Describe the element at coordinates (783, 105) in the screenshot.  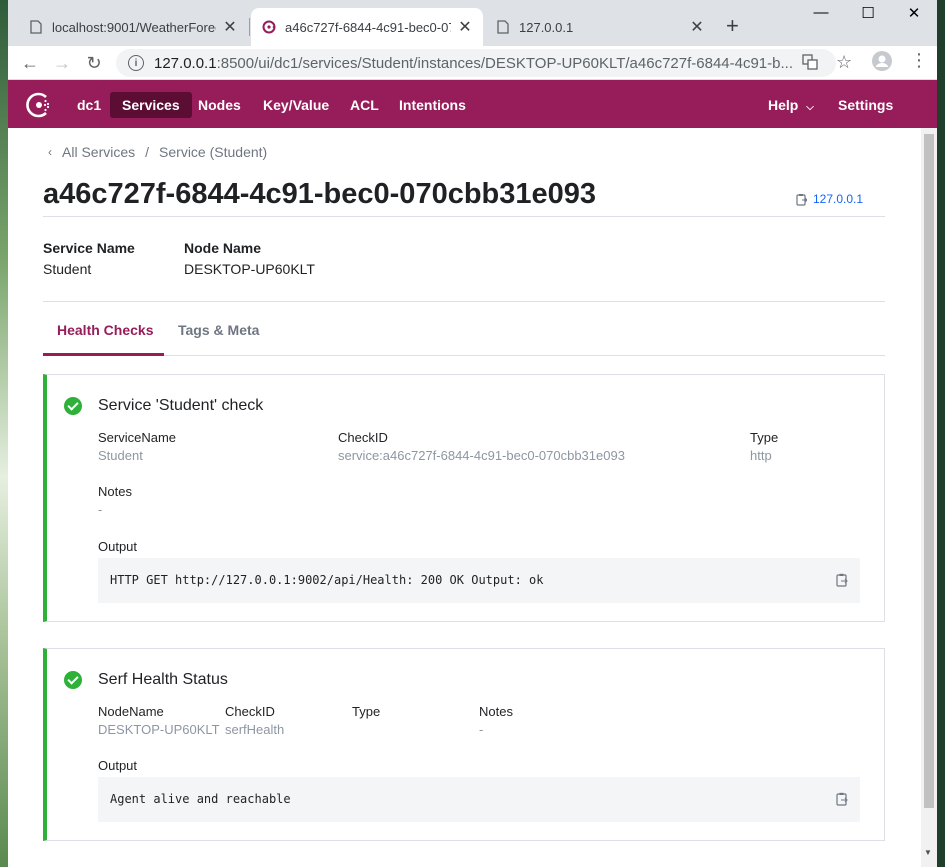
I see `help-label: Help` at that location.